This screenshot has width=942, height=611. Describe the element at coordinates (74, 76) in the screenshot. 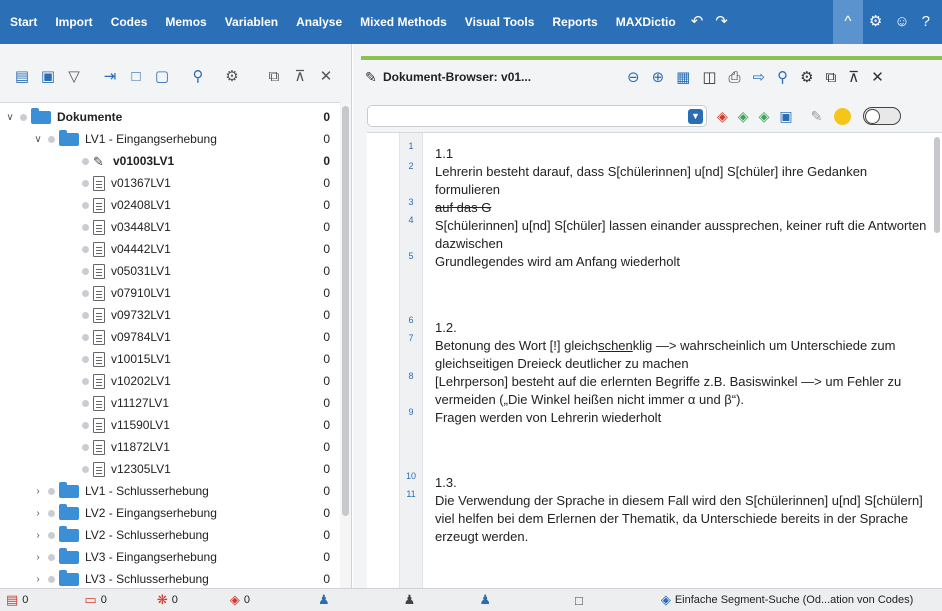

I see `filter-icon: ▽` at that location.